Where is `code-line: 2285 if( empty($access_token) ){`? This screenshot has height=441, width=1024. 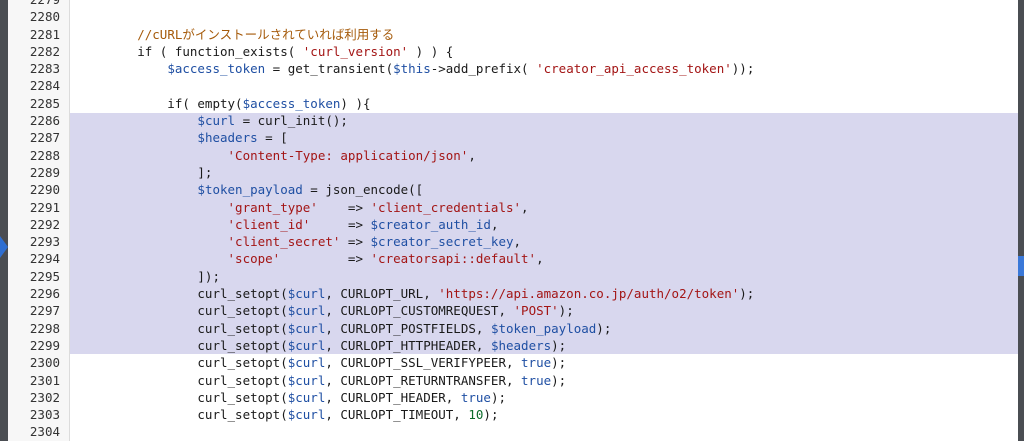
code-line: 2285 if( empty($access_token) ){ is located at coordinates (513, 103).